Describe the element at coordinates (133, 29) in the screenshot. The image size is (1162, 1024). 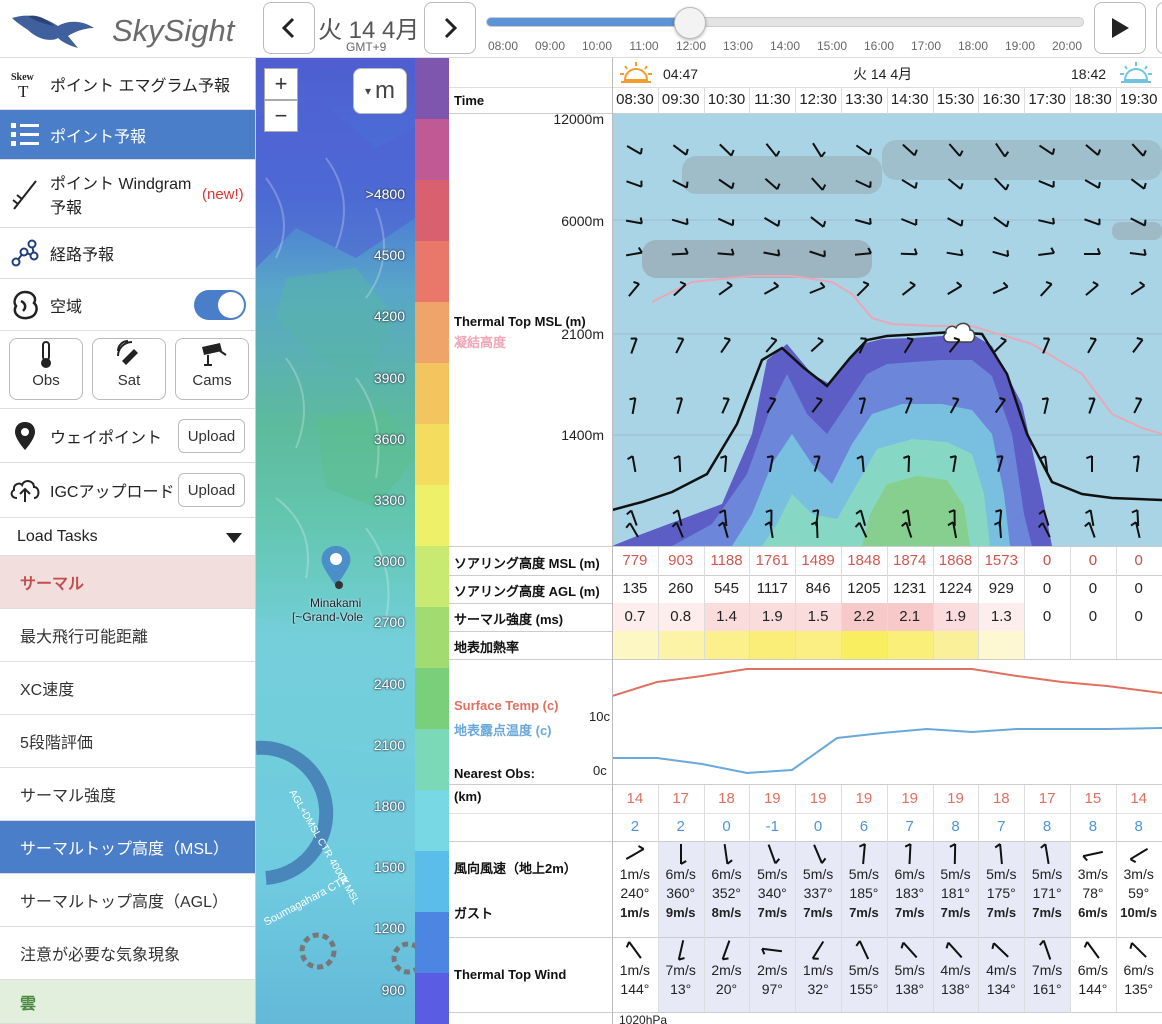
I see `skysight-logo: SkySight` at that location.